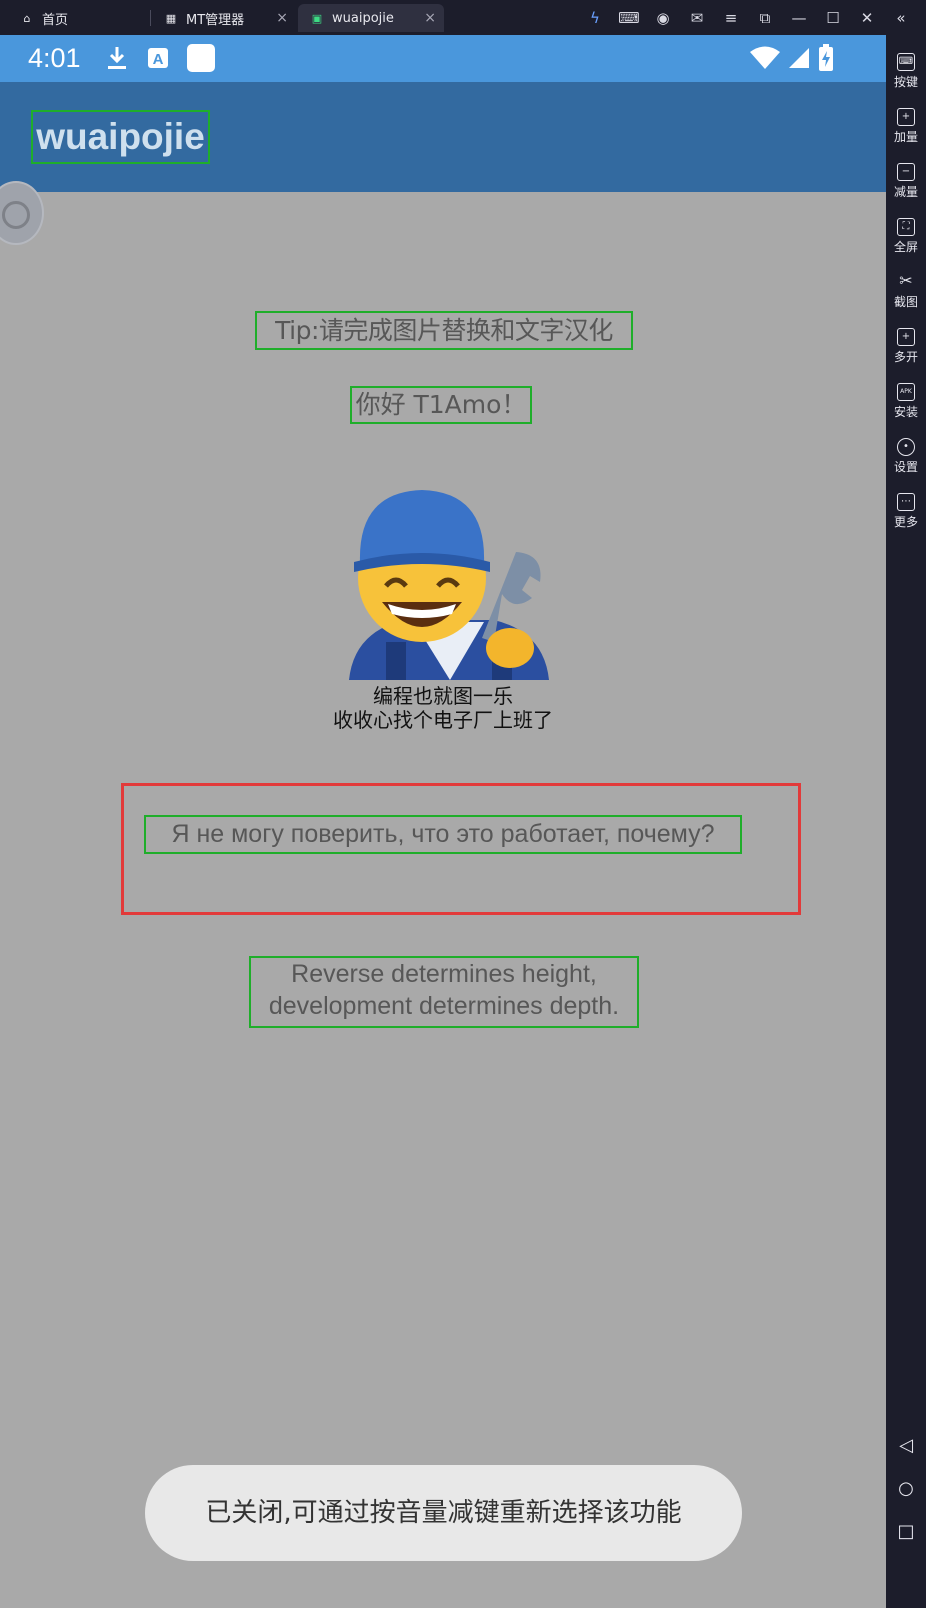  Describe the element at coordinates (906, 337) in the screenshot. I see `multi-open-icon: +` at that location.